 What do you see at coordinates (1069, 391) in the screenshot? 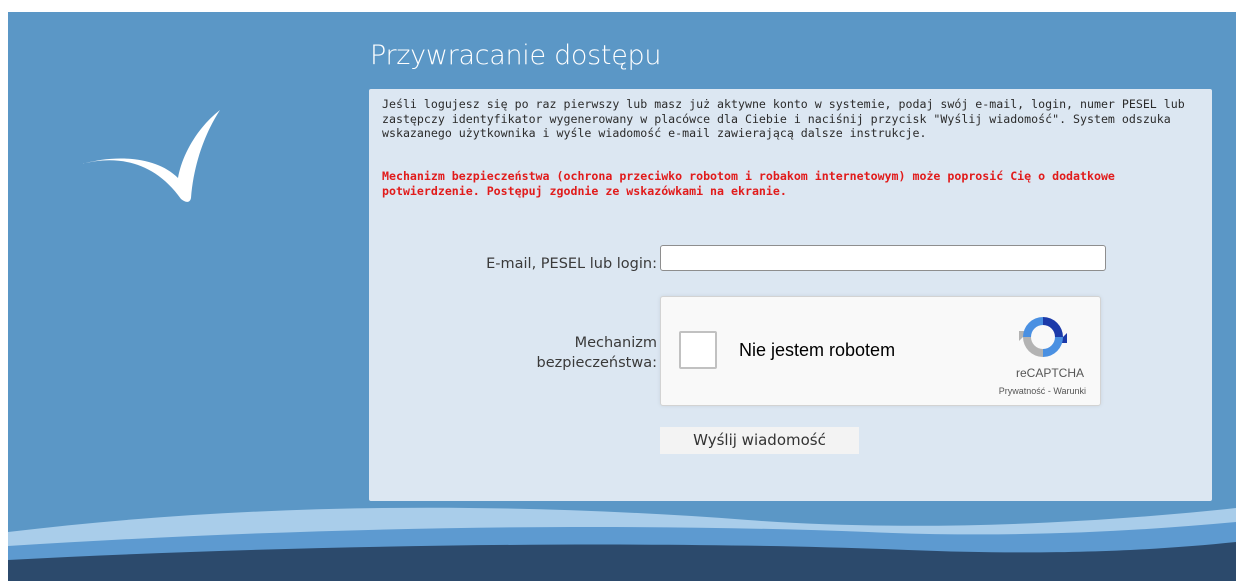
I see `recaptcha-terms-link: Warunki` at bounding box center [1069, 391].